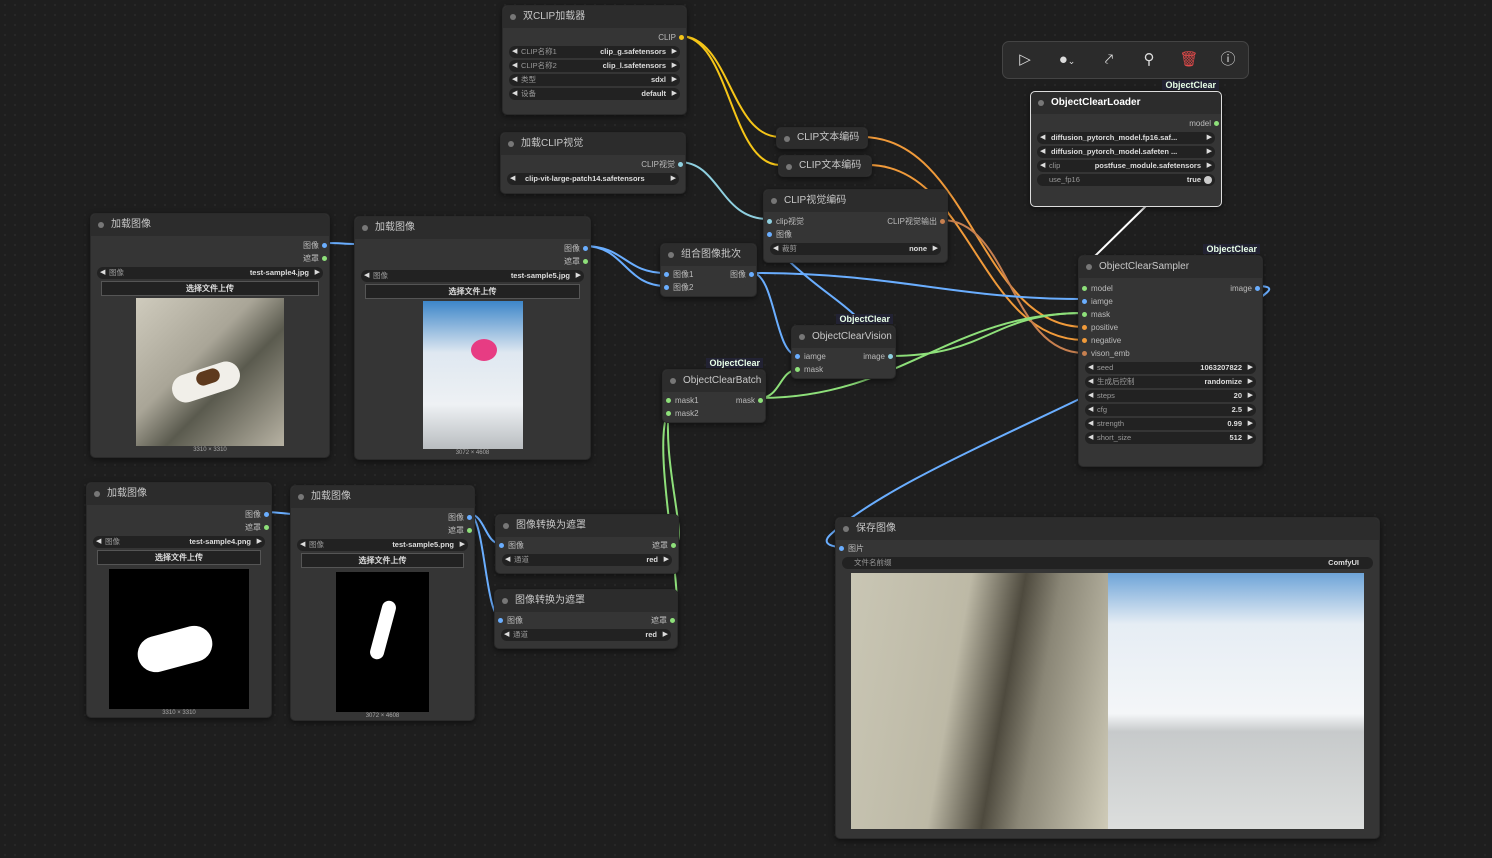 This screenshot has height=858, width=1492. Describe the element at coordinates (1107, 563) in the screenshot. I see `widget-filename-prefix: 文件名前缀 ComfyUI` at that location.